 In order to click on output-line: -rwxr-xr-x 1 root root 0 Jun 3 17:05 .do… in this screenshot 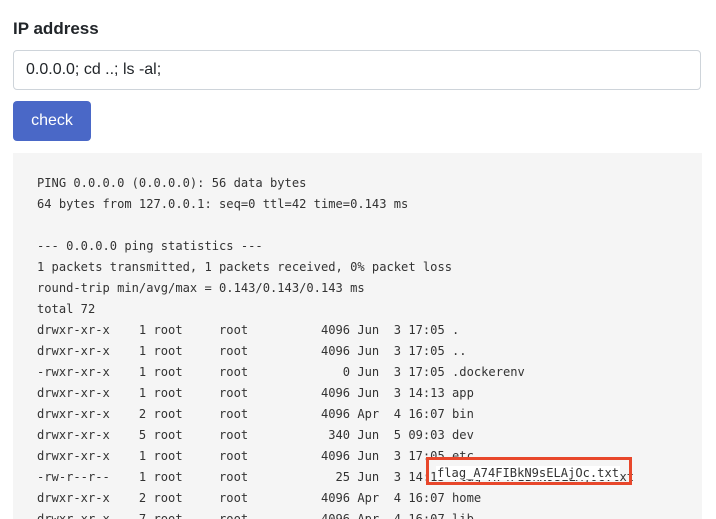, I will do `click(281, 372)`.